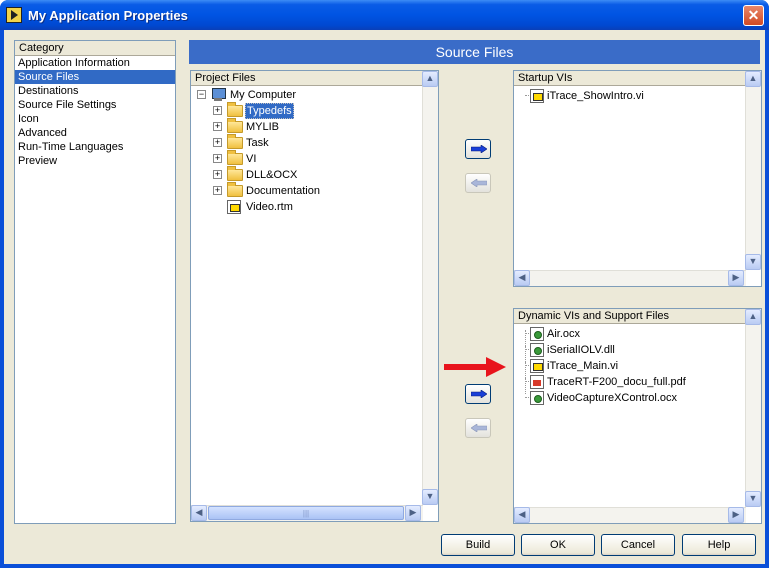 This screenshot has width=769, height=568. I want to click on file-item: VideoCaptureXControl.ocx, so click(629, 398).